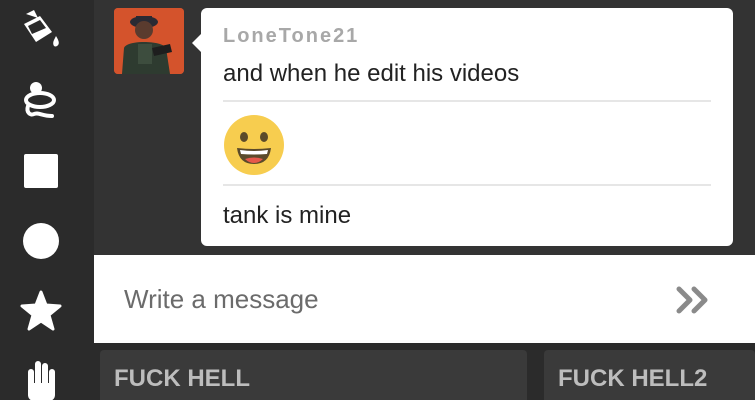 This screenshot has width=755, height=400. I want to click on double-chevron-right-icon, so click(692, 300).